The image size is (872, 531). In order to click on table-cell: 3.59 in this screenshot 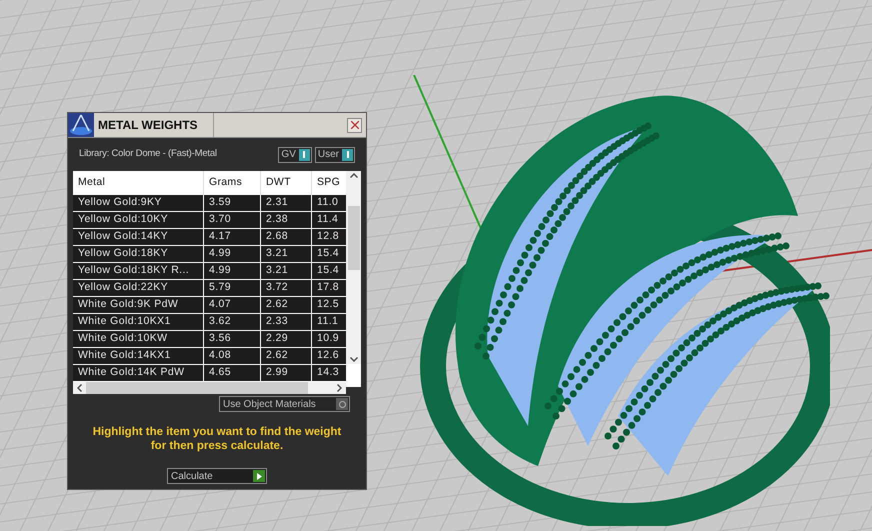, I will do `click(231, 203)`.